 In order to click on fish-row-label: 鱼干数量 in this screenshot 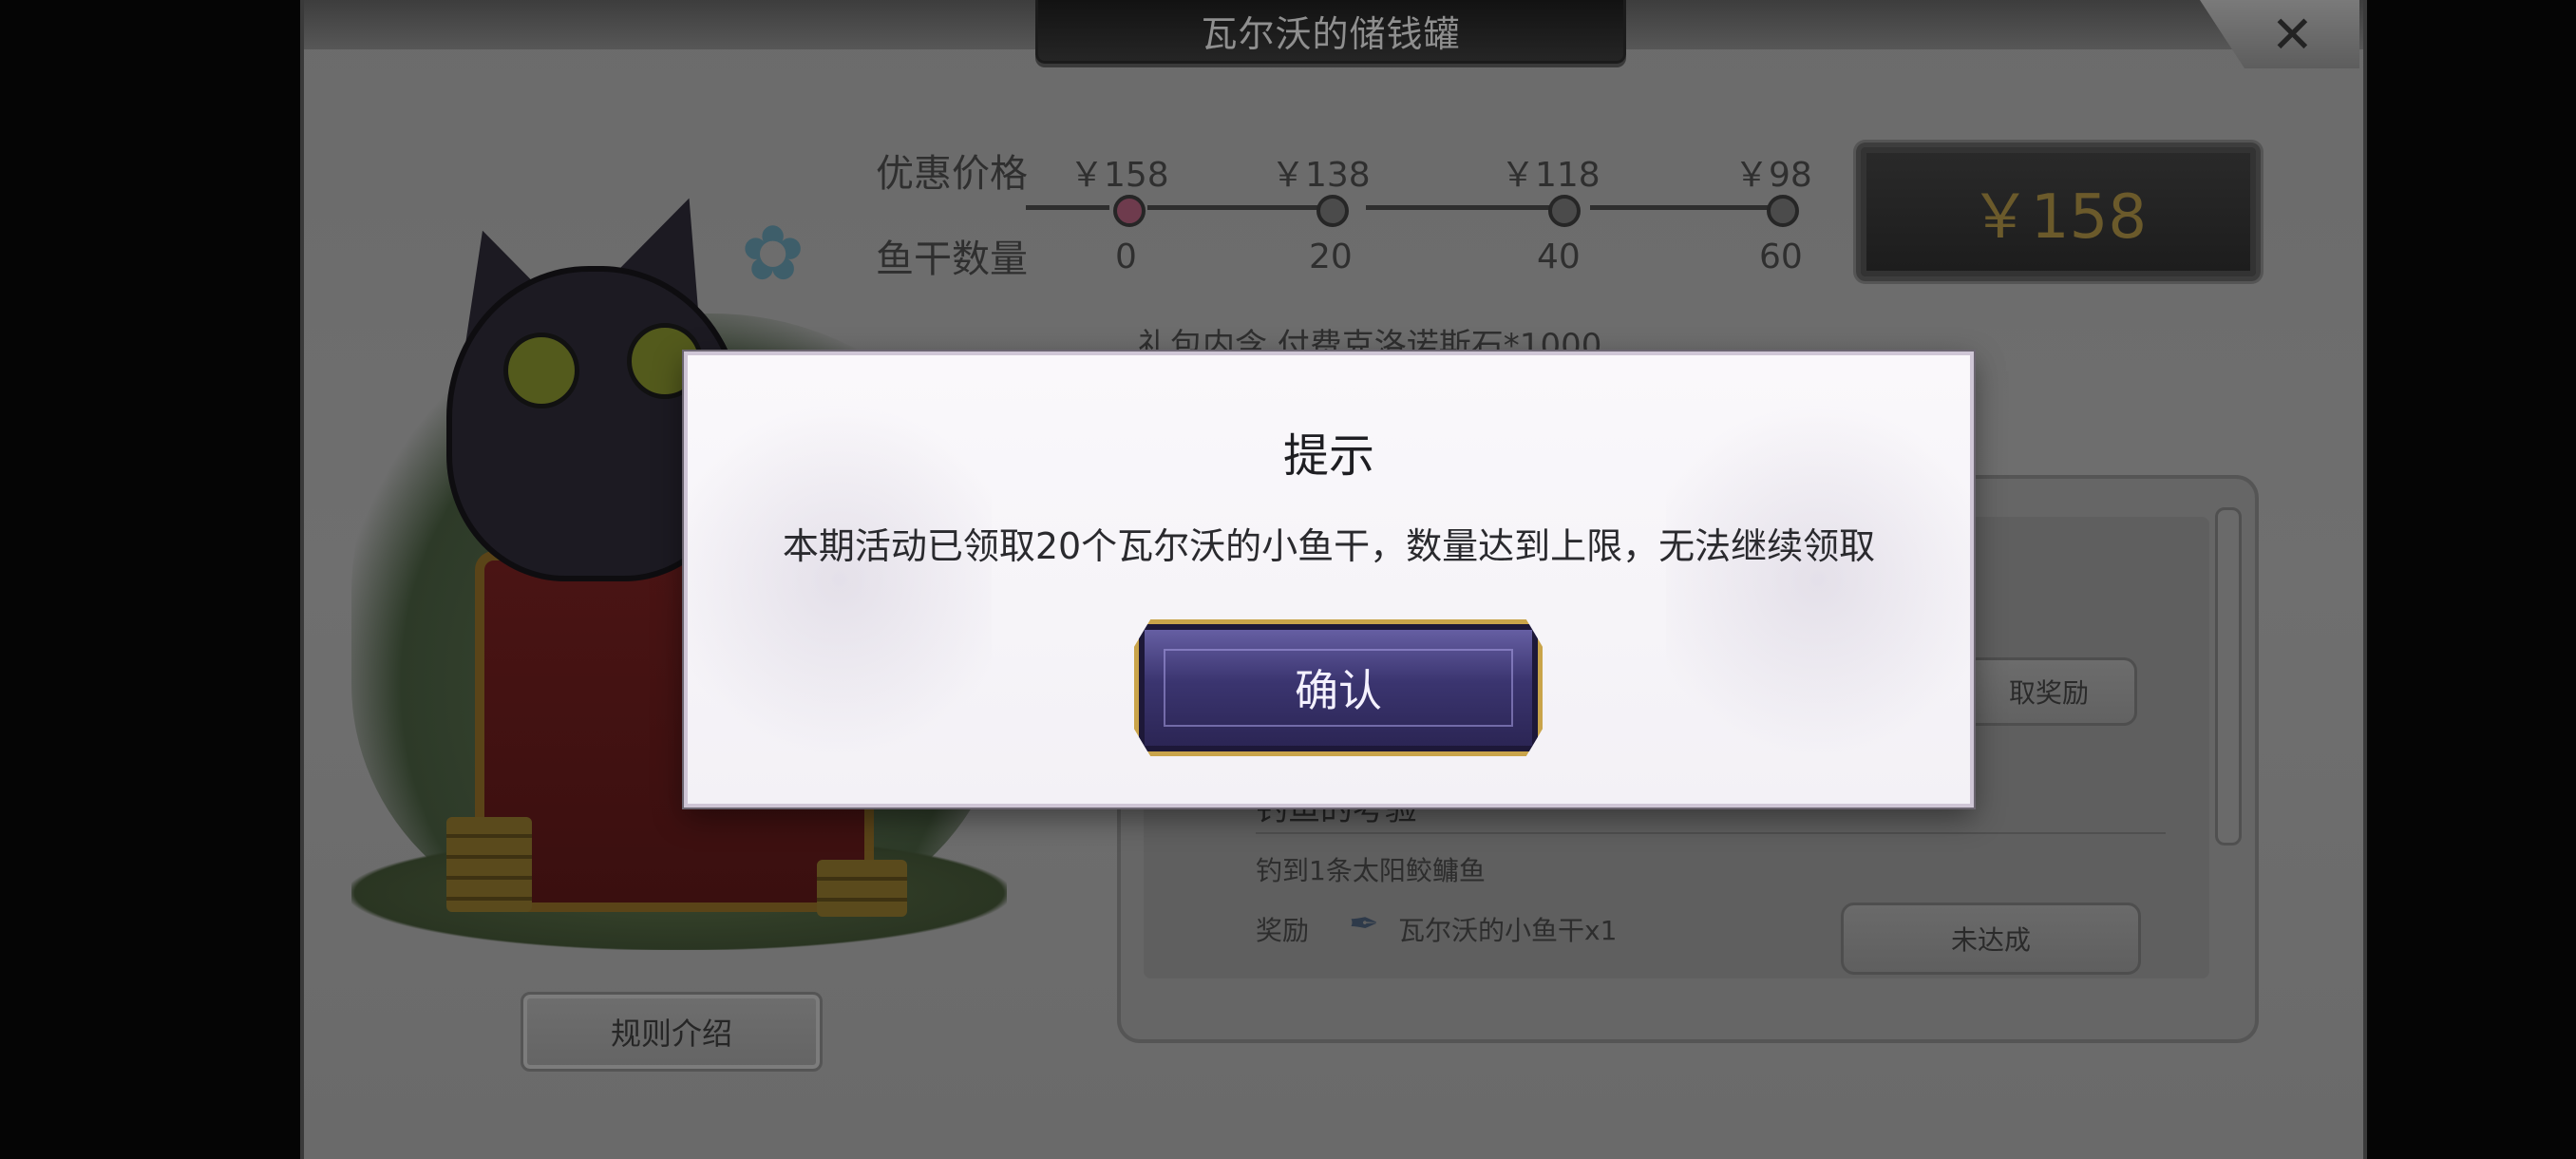, I will do `click(952, 259)`.